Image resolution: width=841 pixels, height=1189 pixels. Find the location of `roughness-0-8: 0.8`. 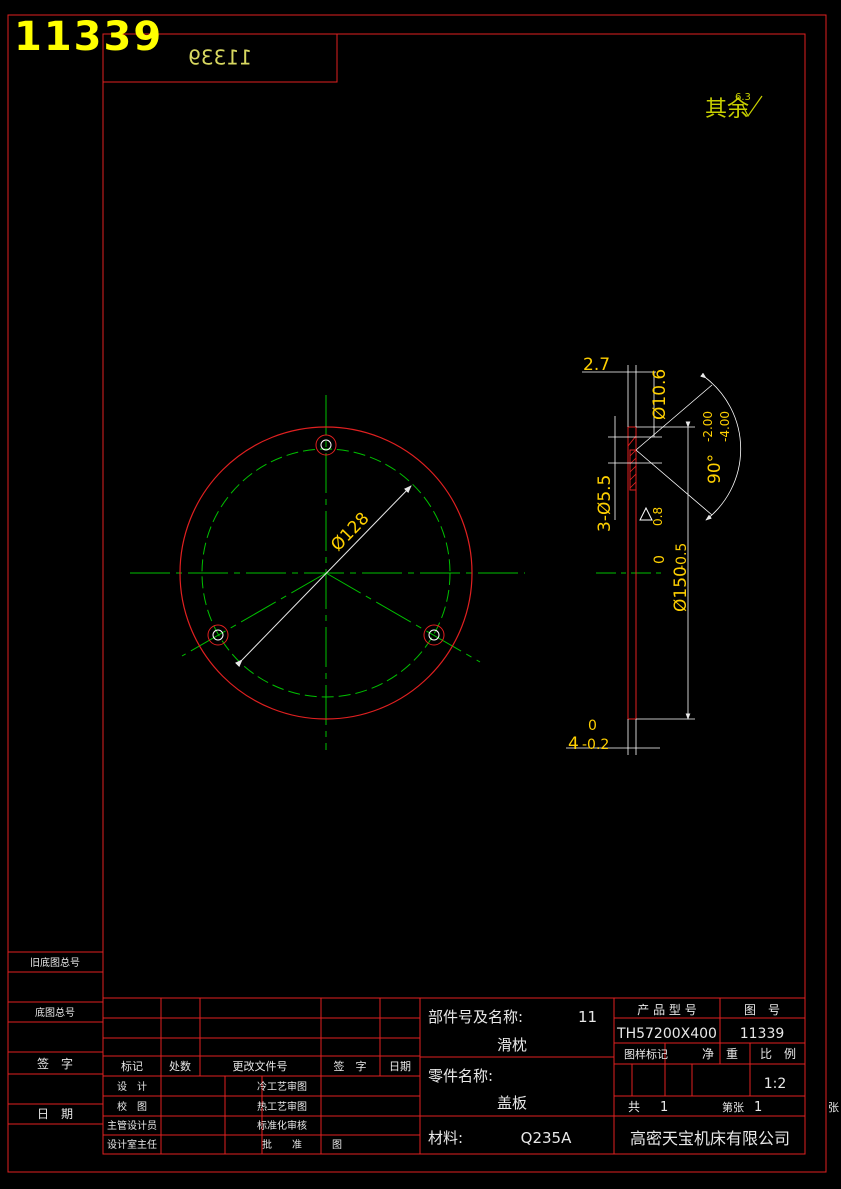

roughness-0-8: 0.8 is located at coordinates (658, 516).